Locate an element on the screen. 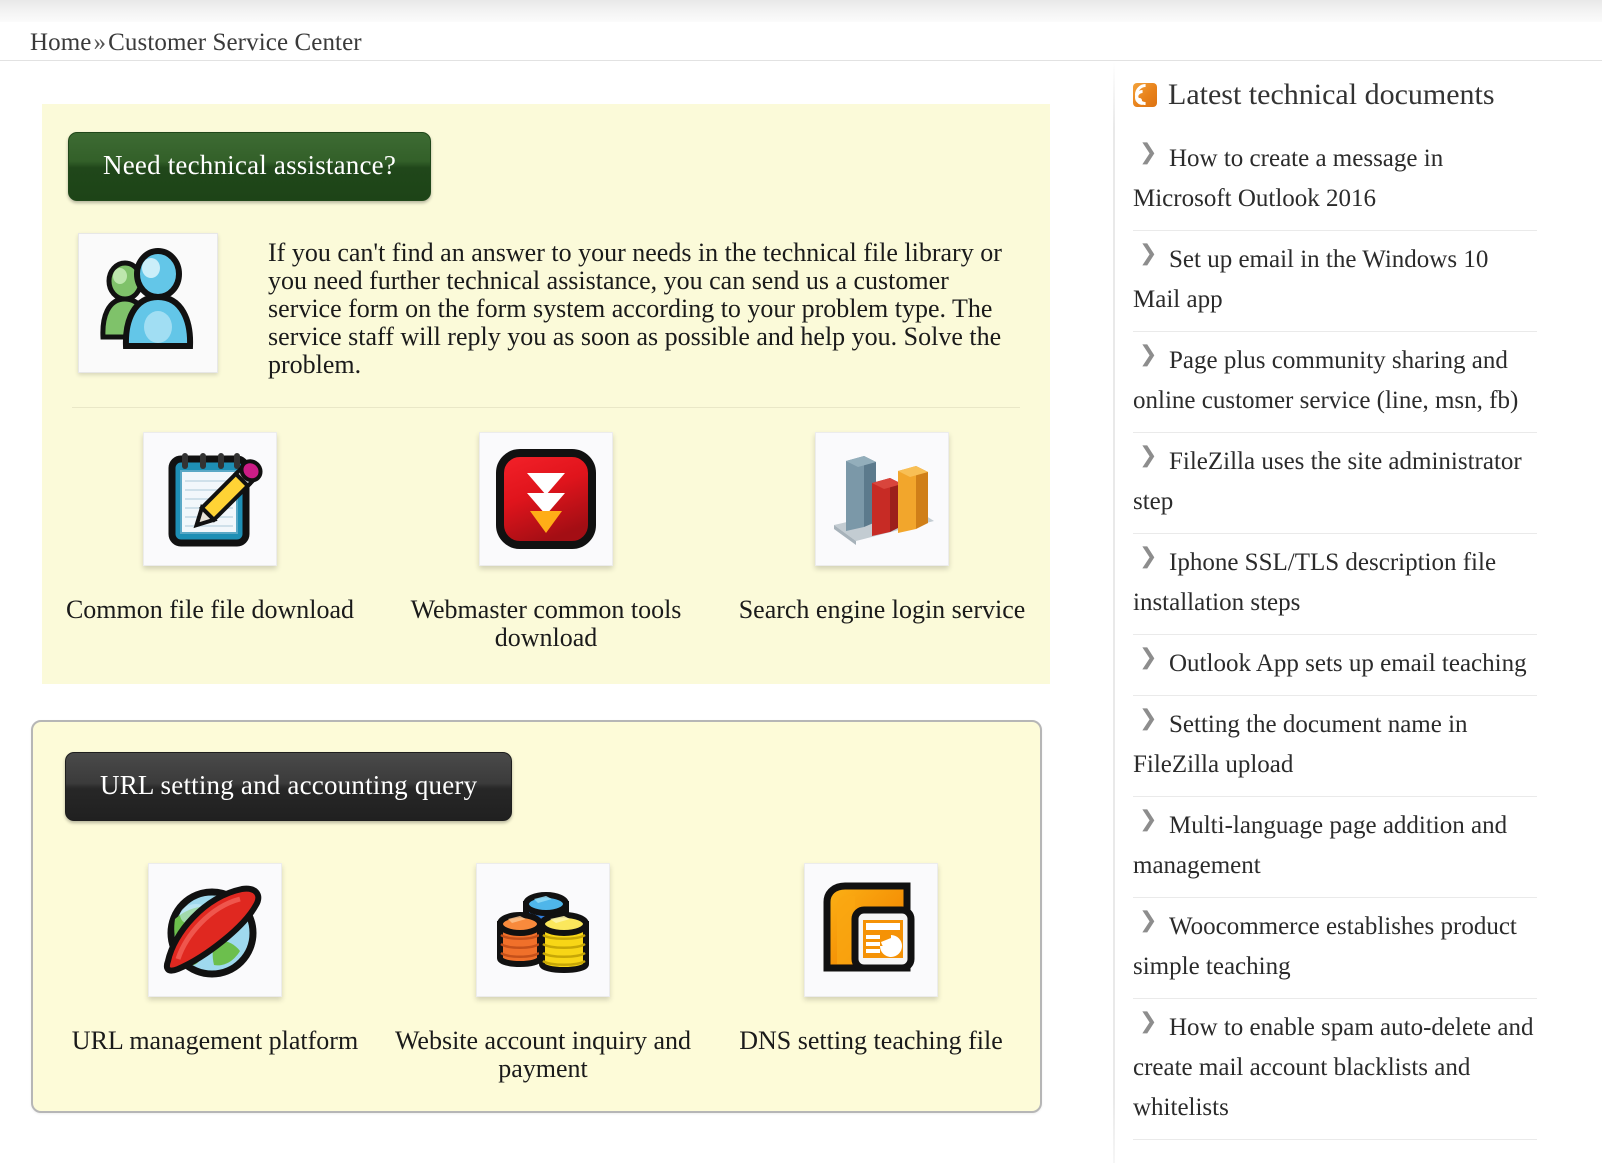 The height and width of the screenshot is (1163, 1602). tile-search-engine-login: Search engine login service is located at coordinates (882, 542).